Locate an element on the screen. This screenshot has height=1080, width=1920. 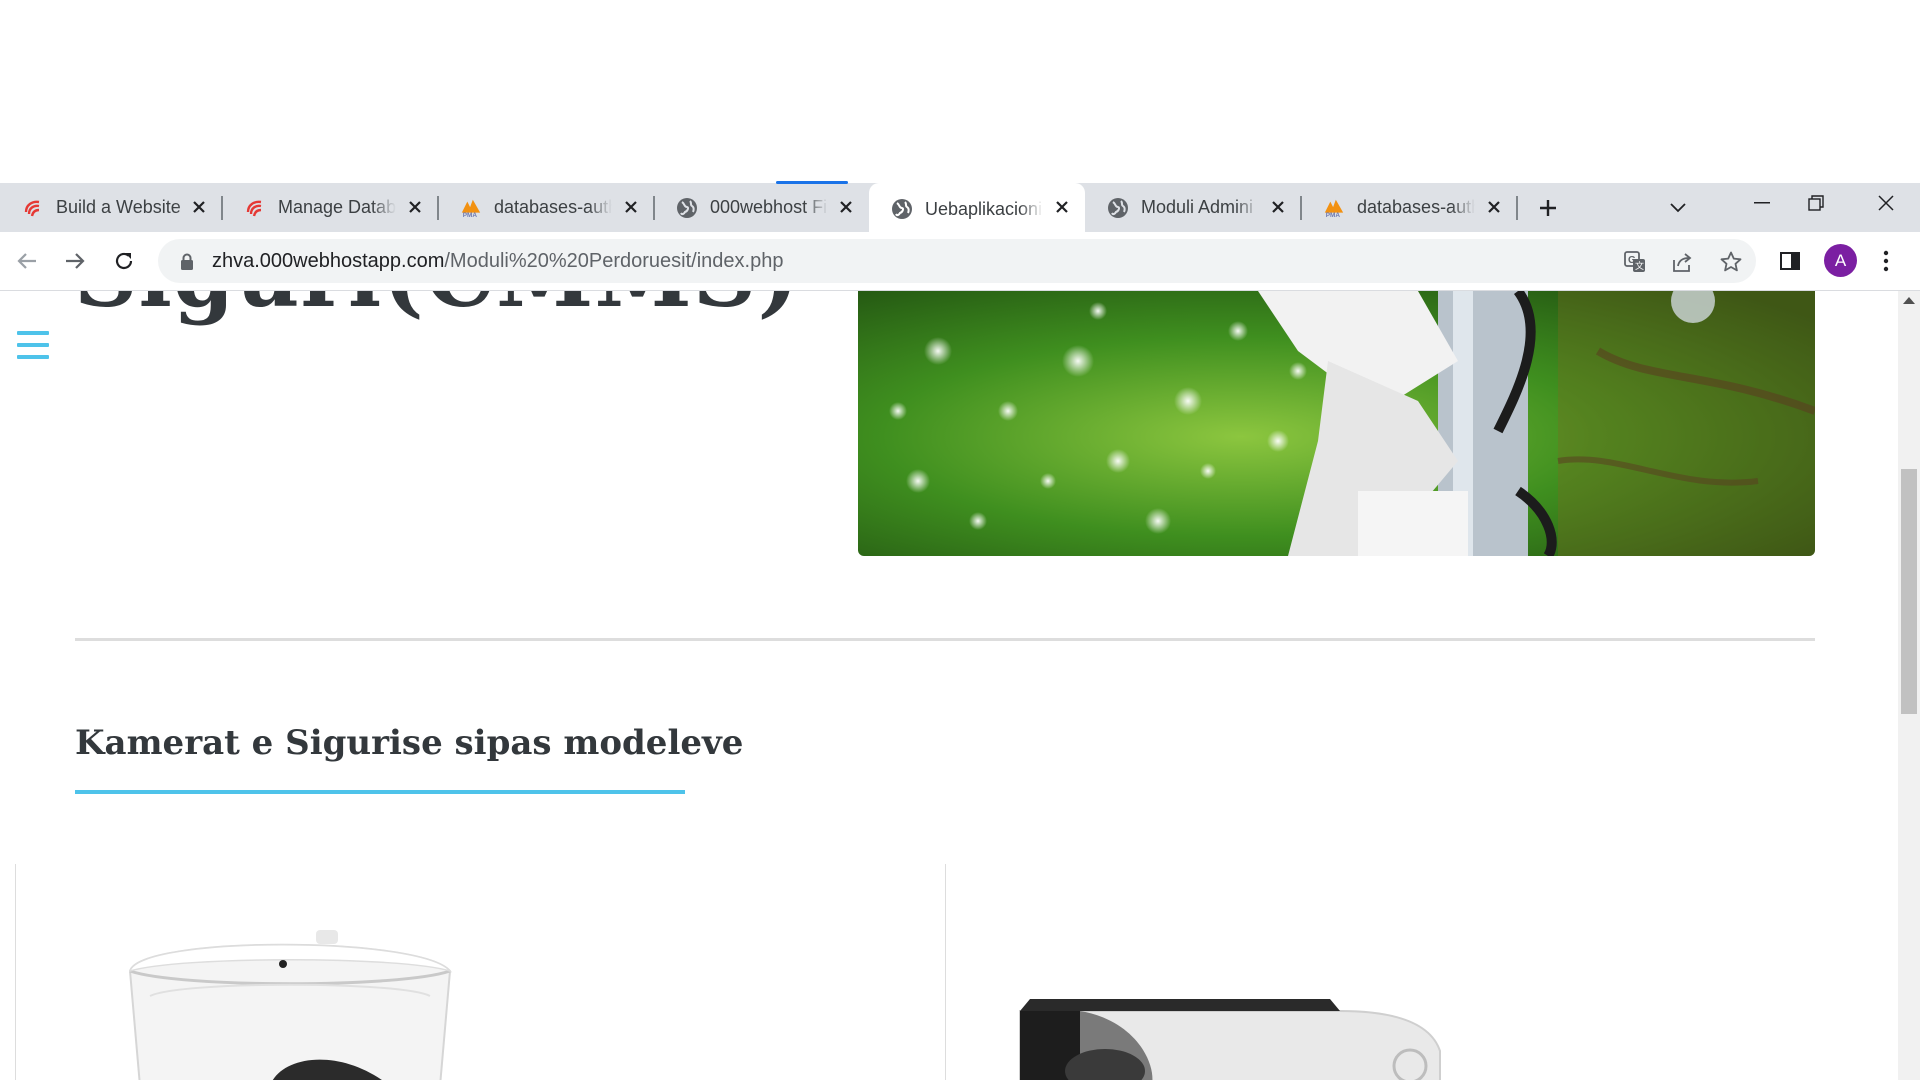
tab-000webhost-file: 000webhost File is located at coordinates (761, 207).